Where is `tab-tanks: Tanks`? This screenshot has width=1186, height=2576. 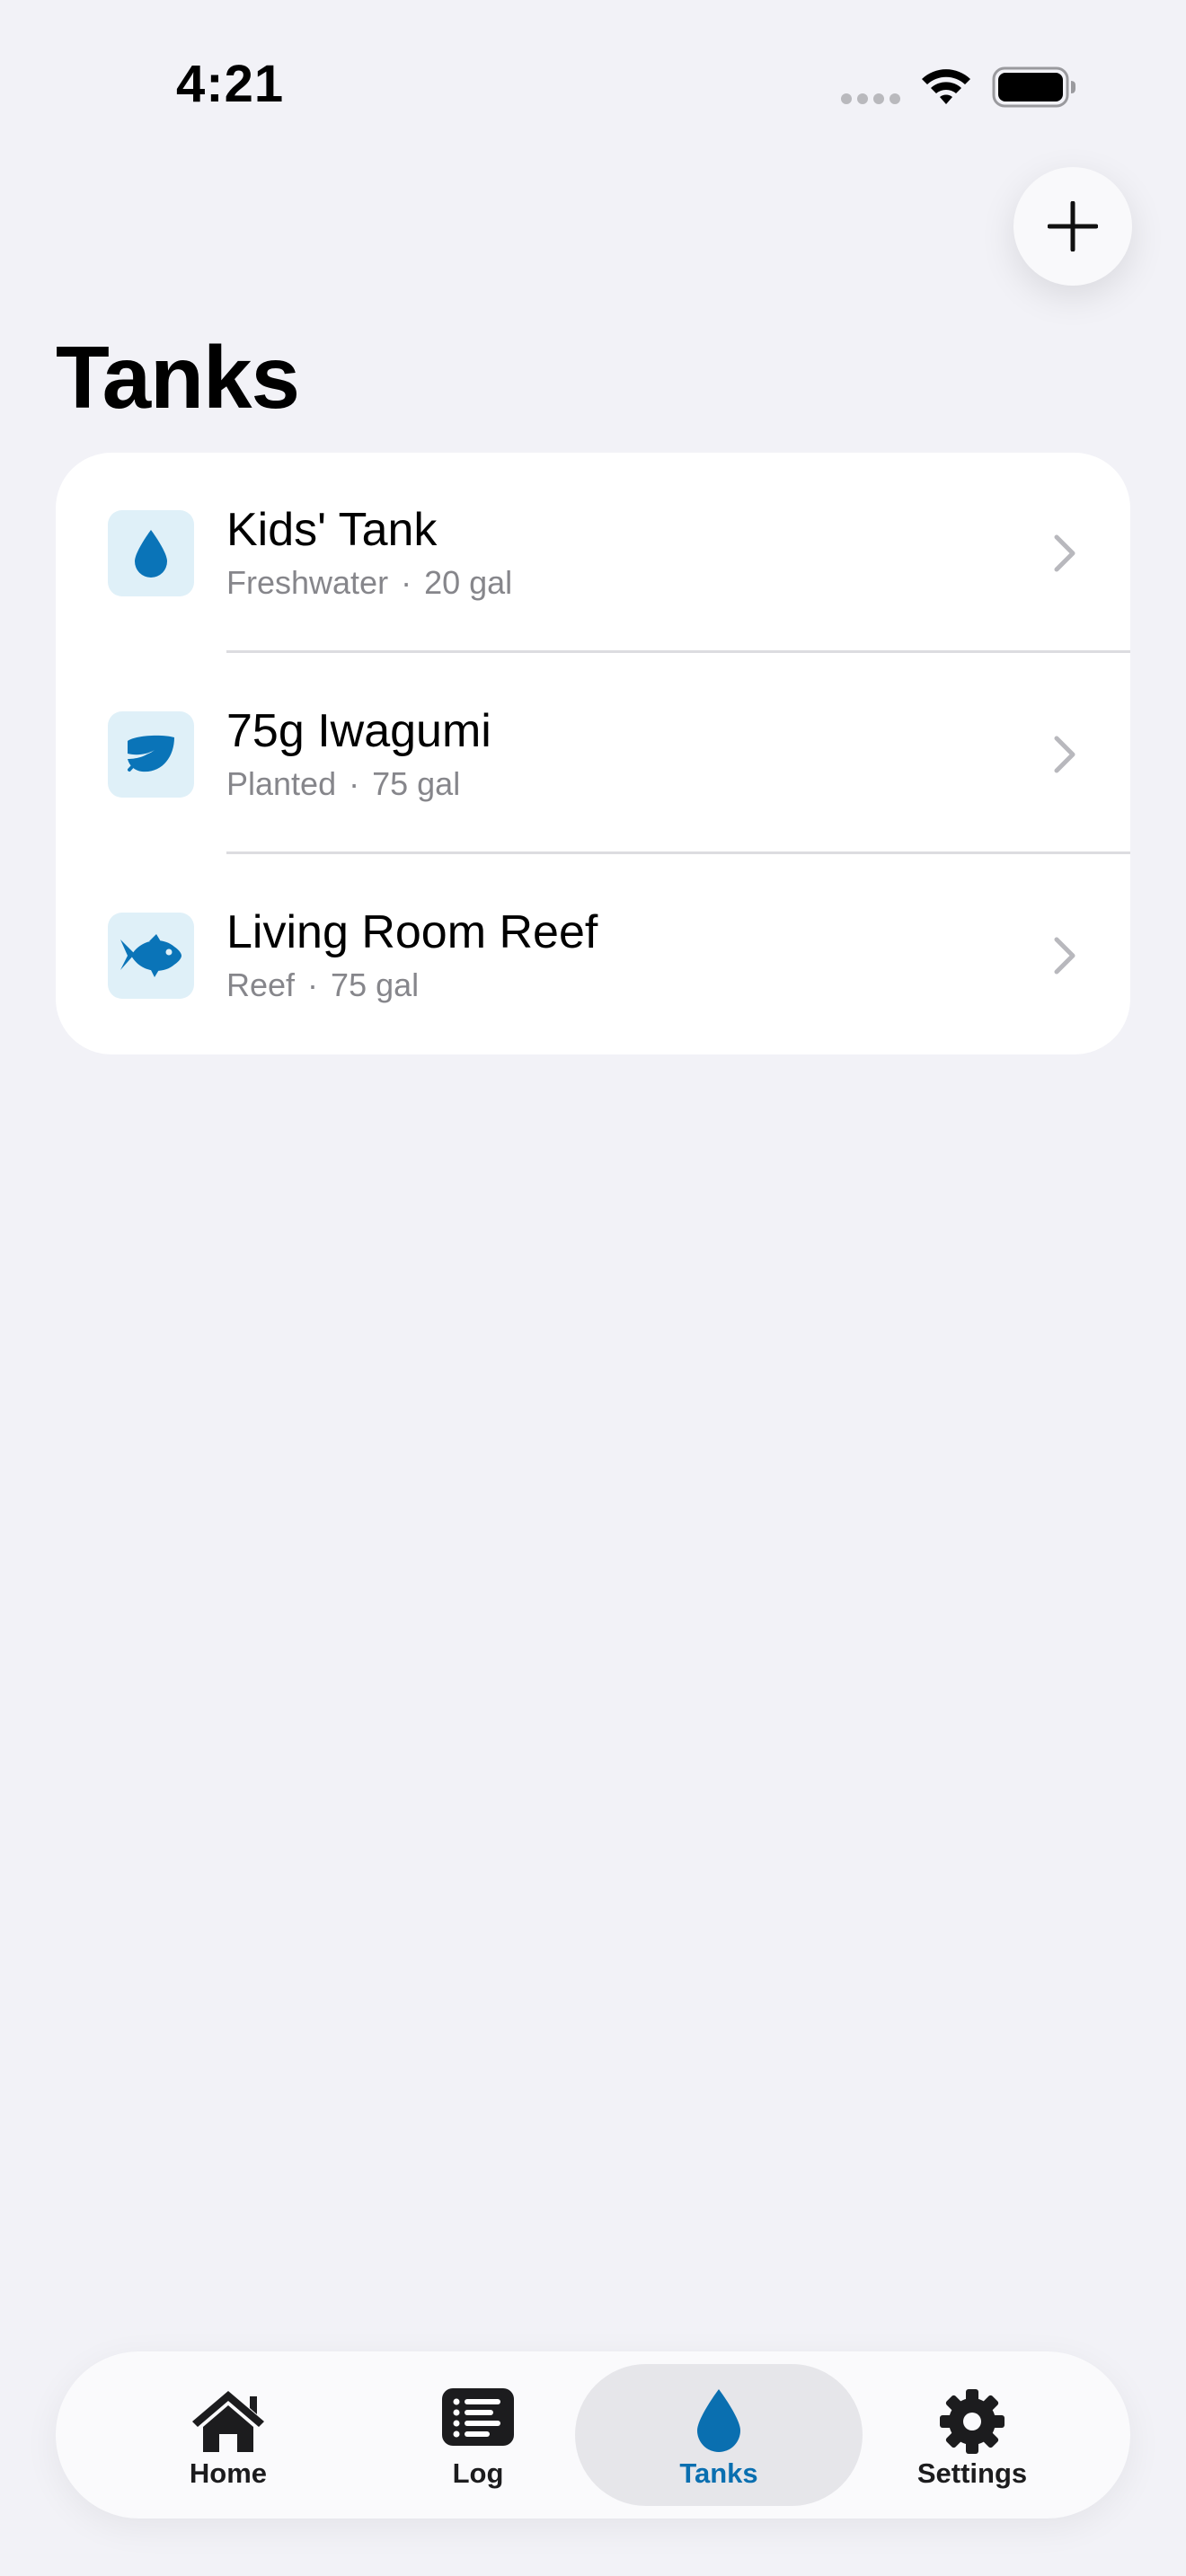
tab-tanks: Tanks is located at coordinates (719, 2435).